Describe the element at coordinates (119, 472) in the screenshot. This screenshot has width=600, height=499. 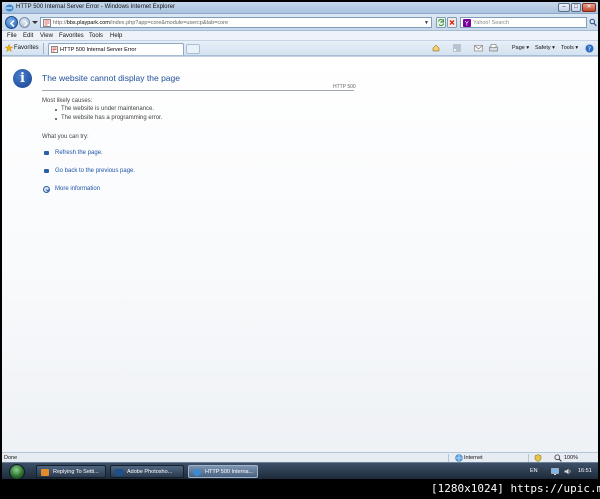
I see `photoshop-icon` at that location.